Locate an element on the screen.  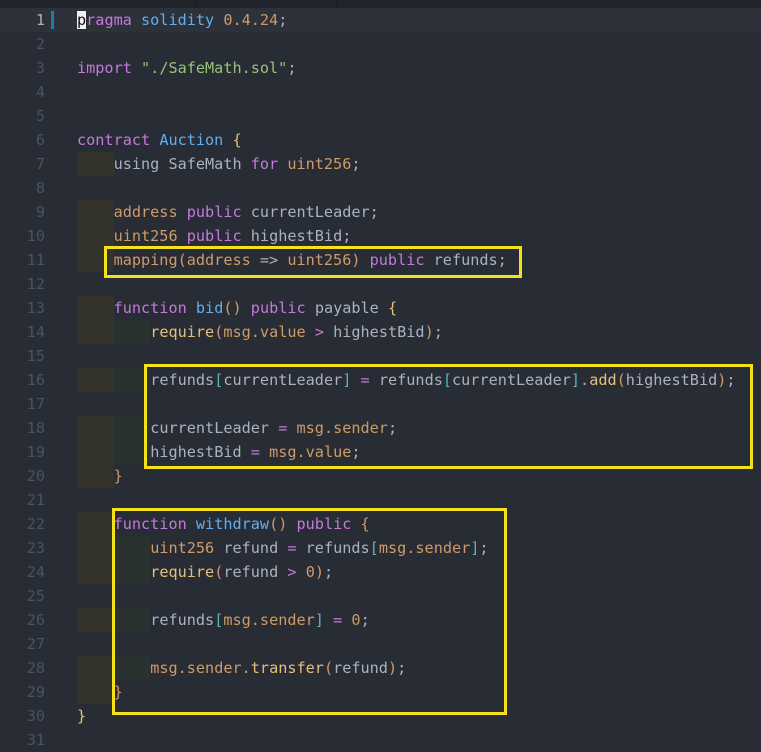
line-number: 5 is located at coordinates (40, 116).